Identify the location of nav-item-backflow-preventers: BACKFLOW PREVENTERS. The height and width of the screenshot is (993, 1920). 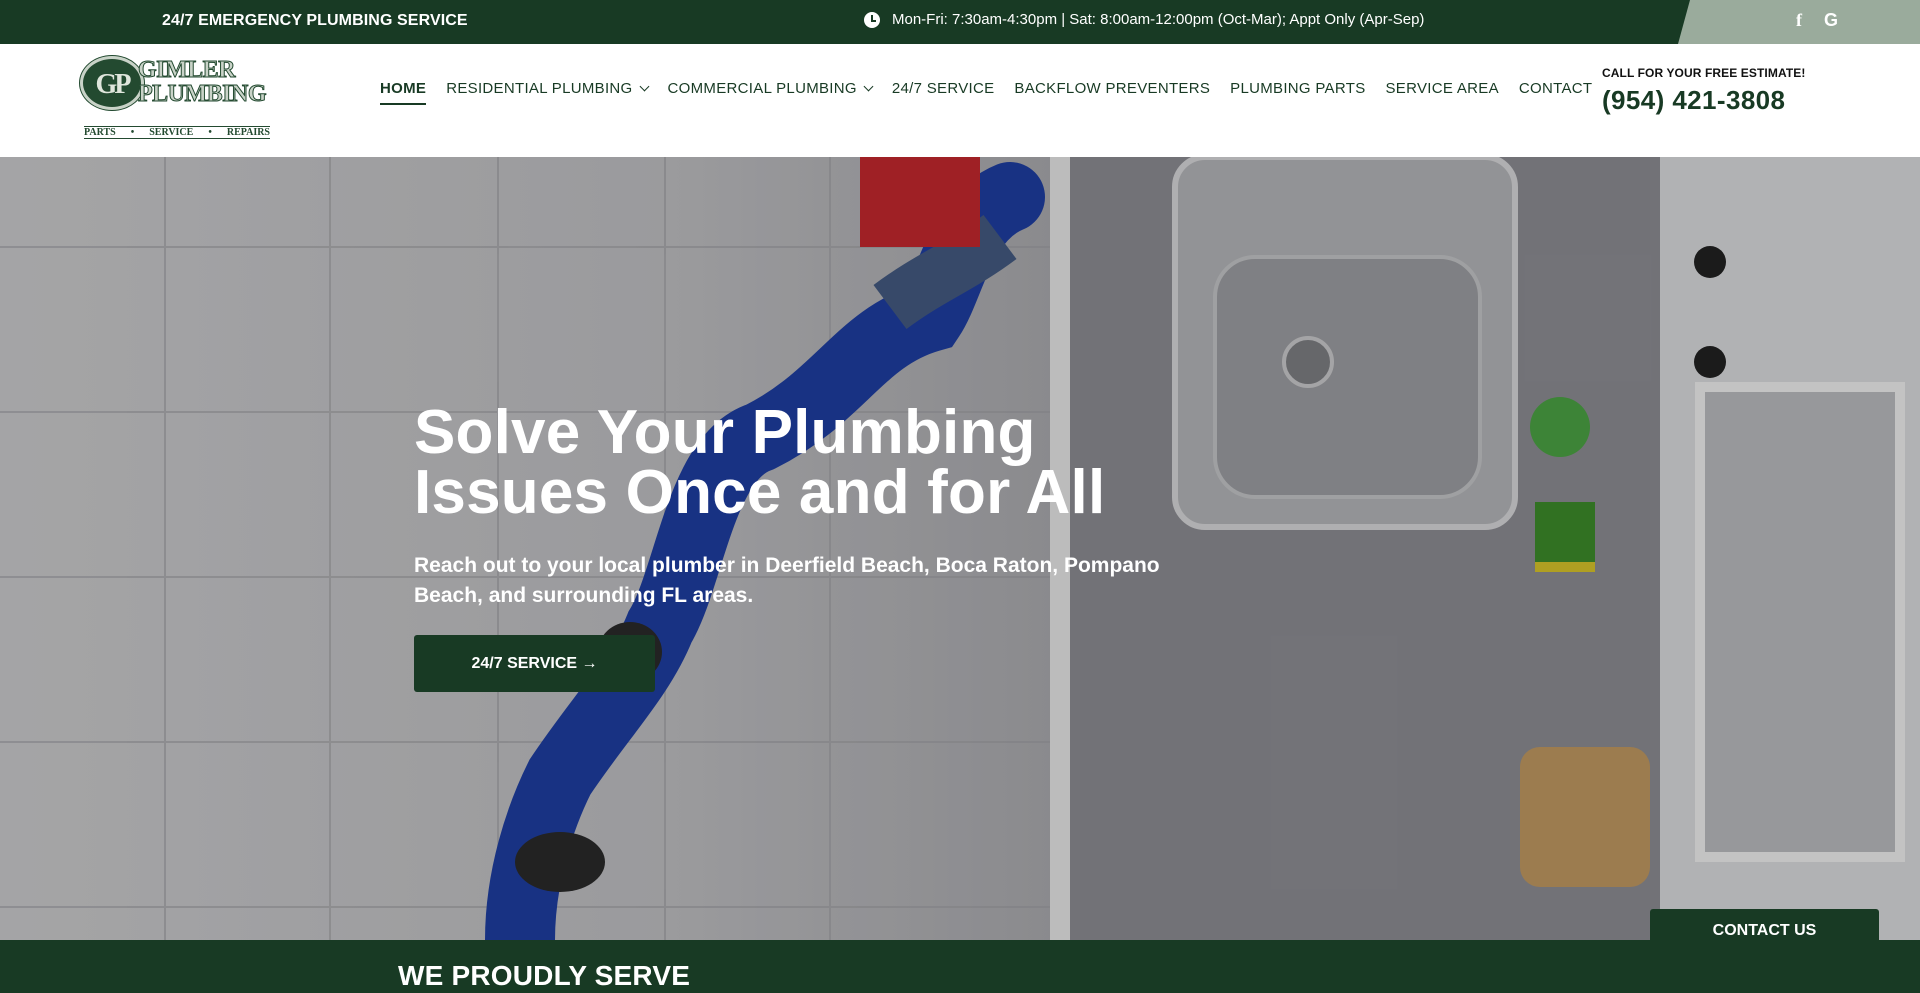
(1112, 92).